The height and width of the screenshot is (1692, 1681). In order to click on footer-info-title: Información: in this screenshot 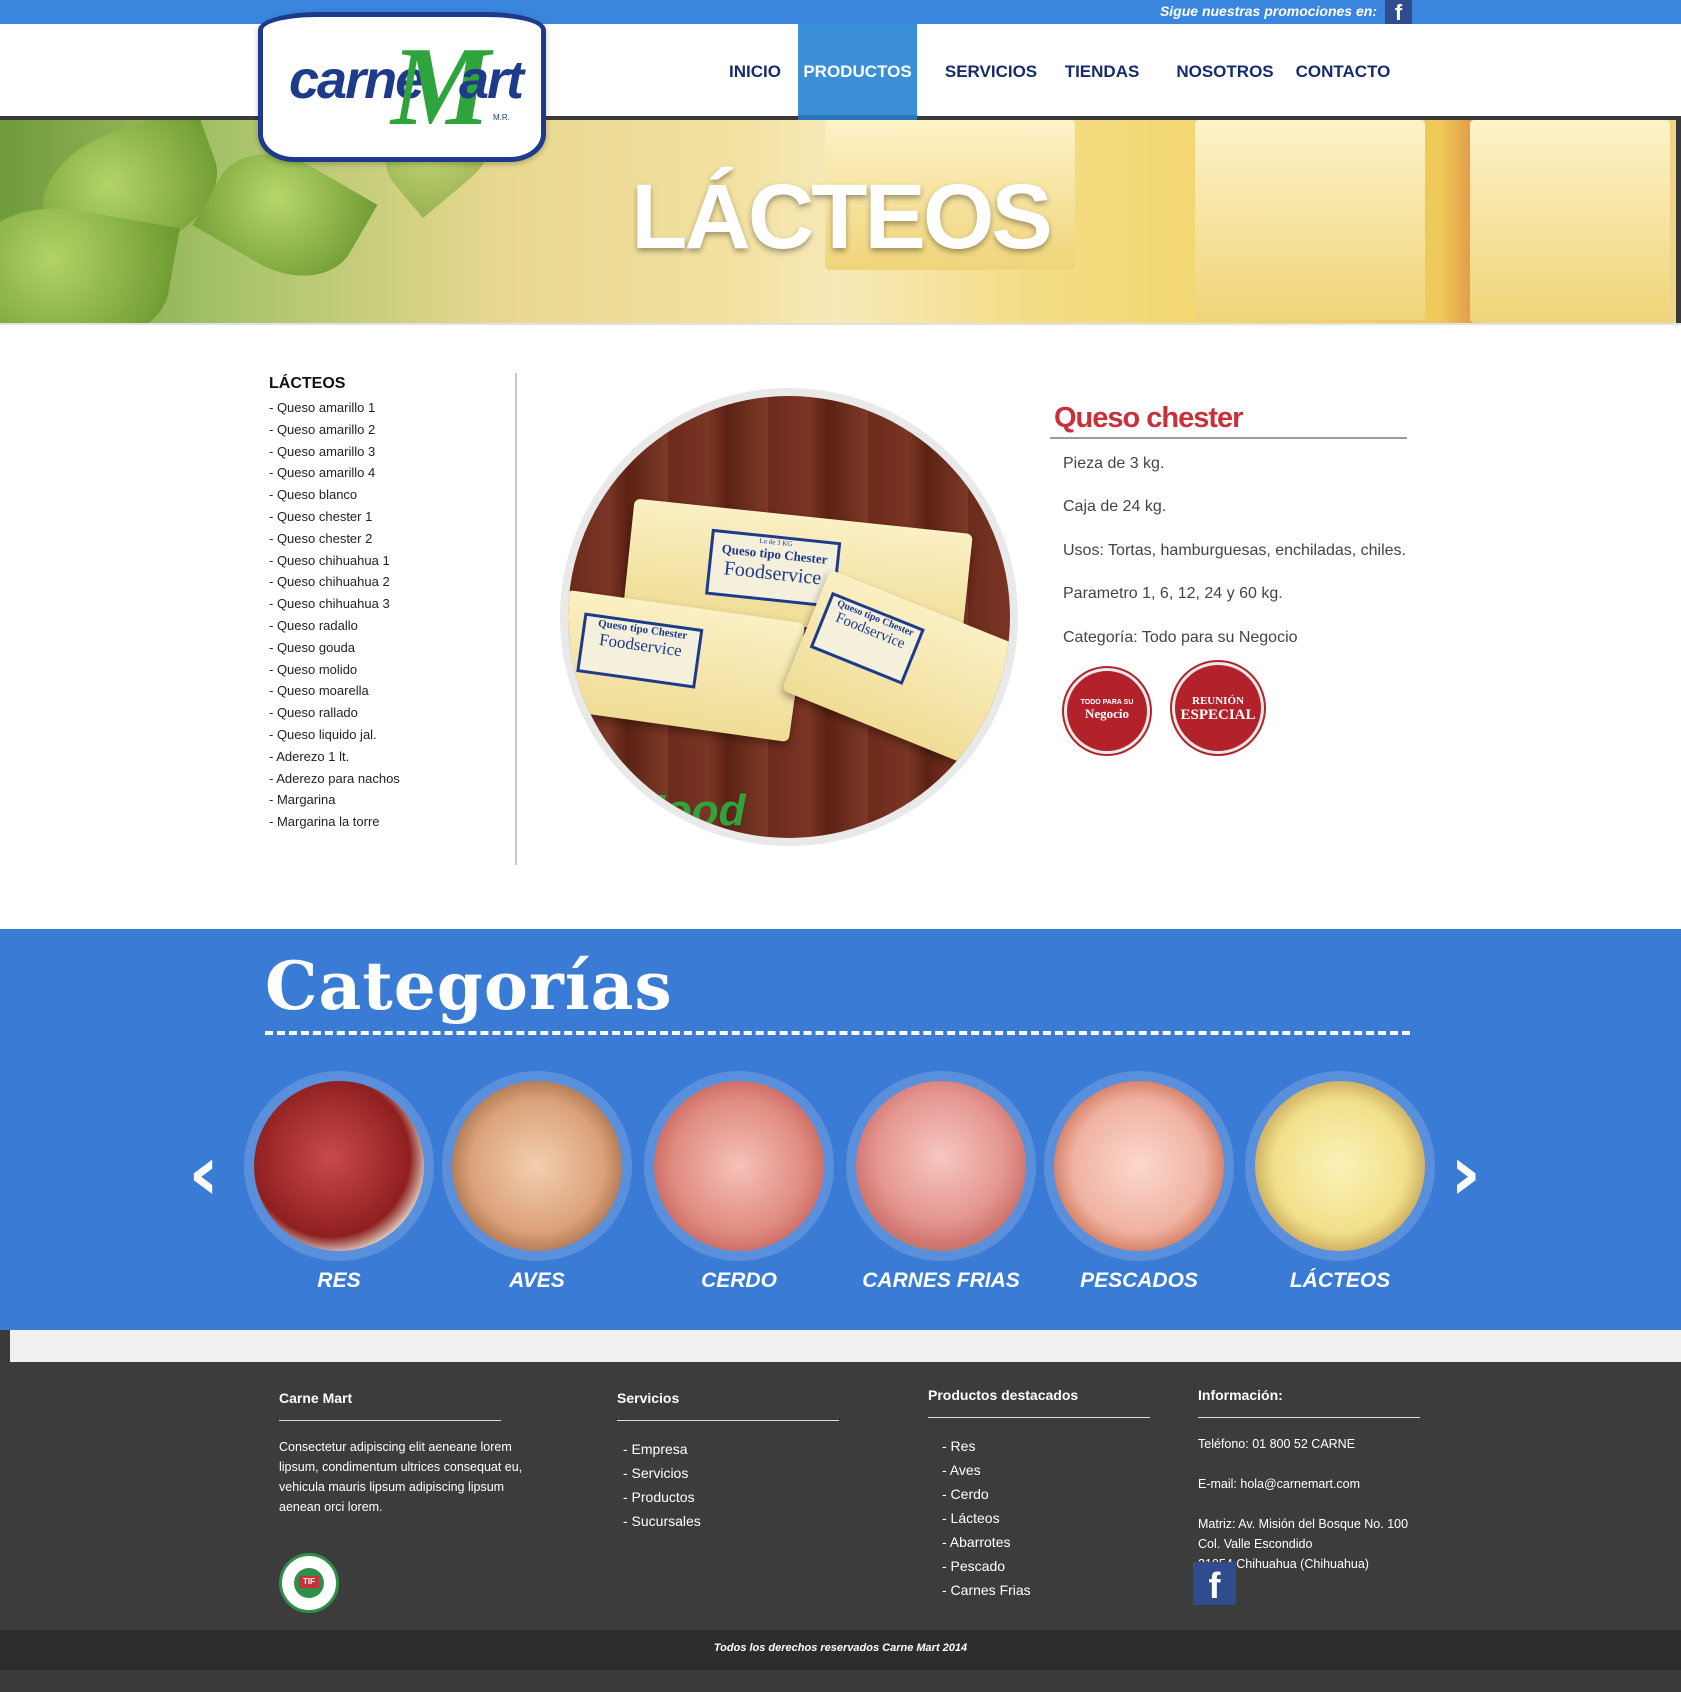, I will do `click(1240, 1395)`.